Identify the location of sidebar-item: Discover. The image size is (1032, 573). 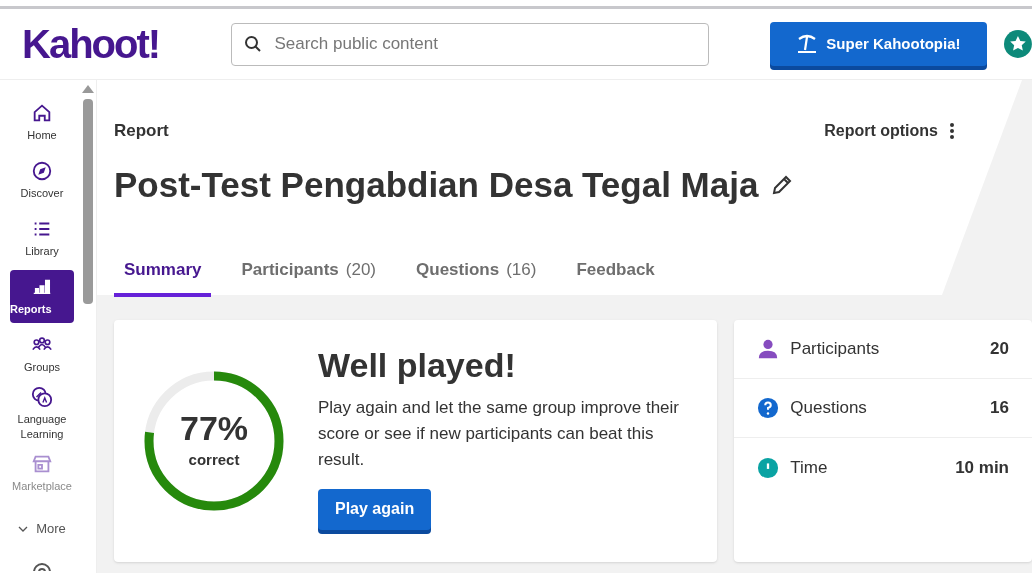
(42, 180).